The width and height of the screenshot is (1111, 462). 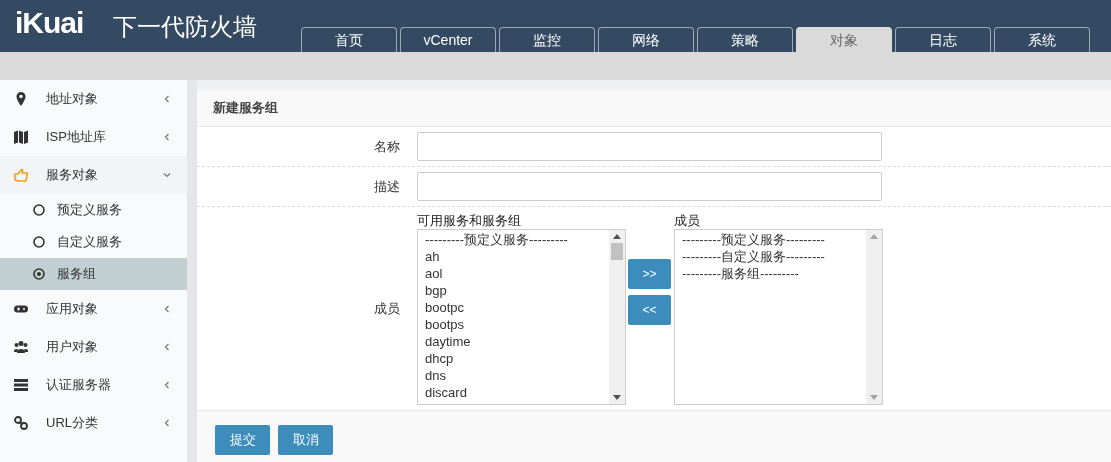 I want to click on server-icon, so click(x=21, y=385).